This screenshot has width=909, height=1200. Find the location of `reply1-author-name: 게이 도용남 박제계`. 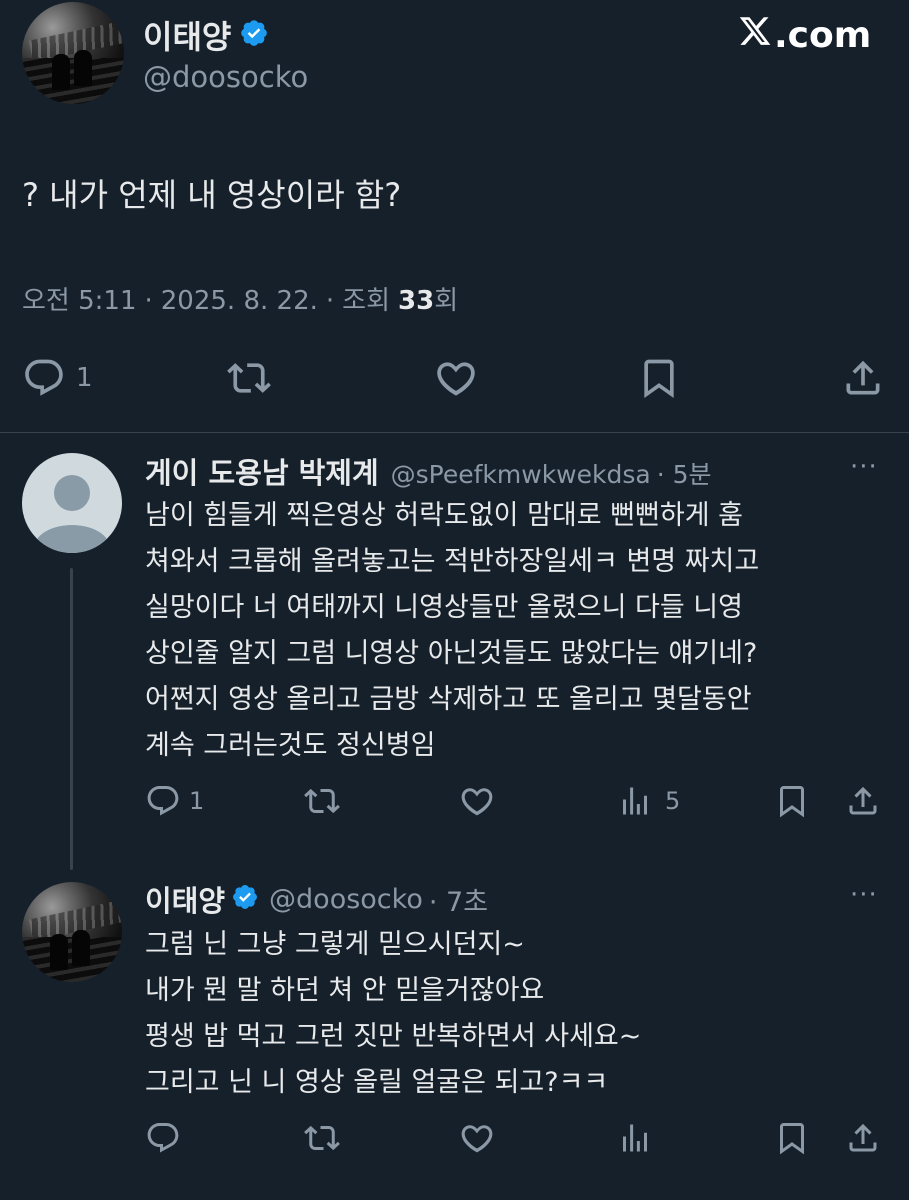

reply1-author-name: 게이 도용남 박제계 is located at coordinates (262, 471).